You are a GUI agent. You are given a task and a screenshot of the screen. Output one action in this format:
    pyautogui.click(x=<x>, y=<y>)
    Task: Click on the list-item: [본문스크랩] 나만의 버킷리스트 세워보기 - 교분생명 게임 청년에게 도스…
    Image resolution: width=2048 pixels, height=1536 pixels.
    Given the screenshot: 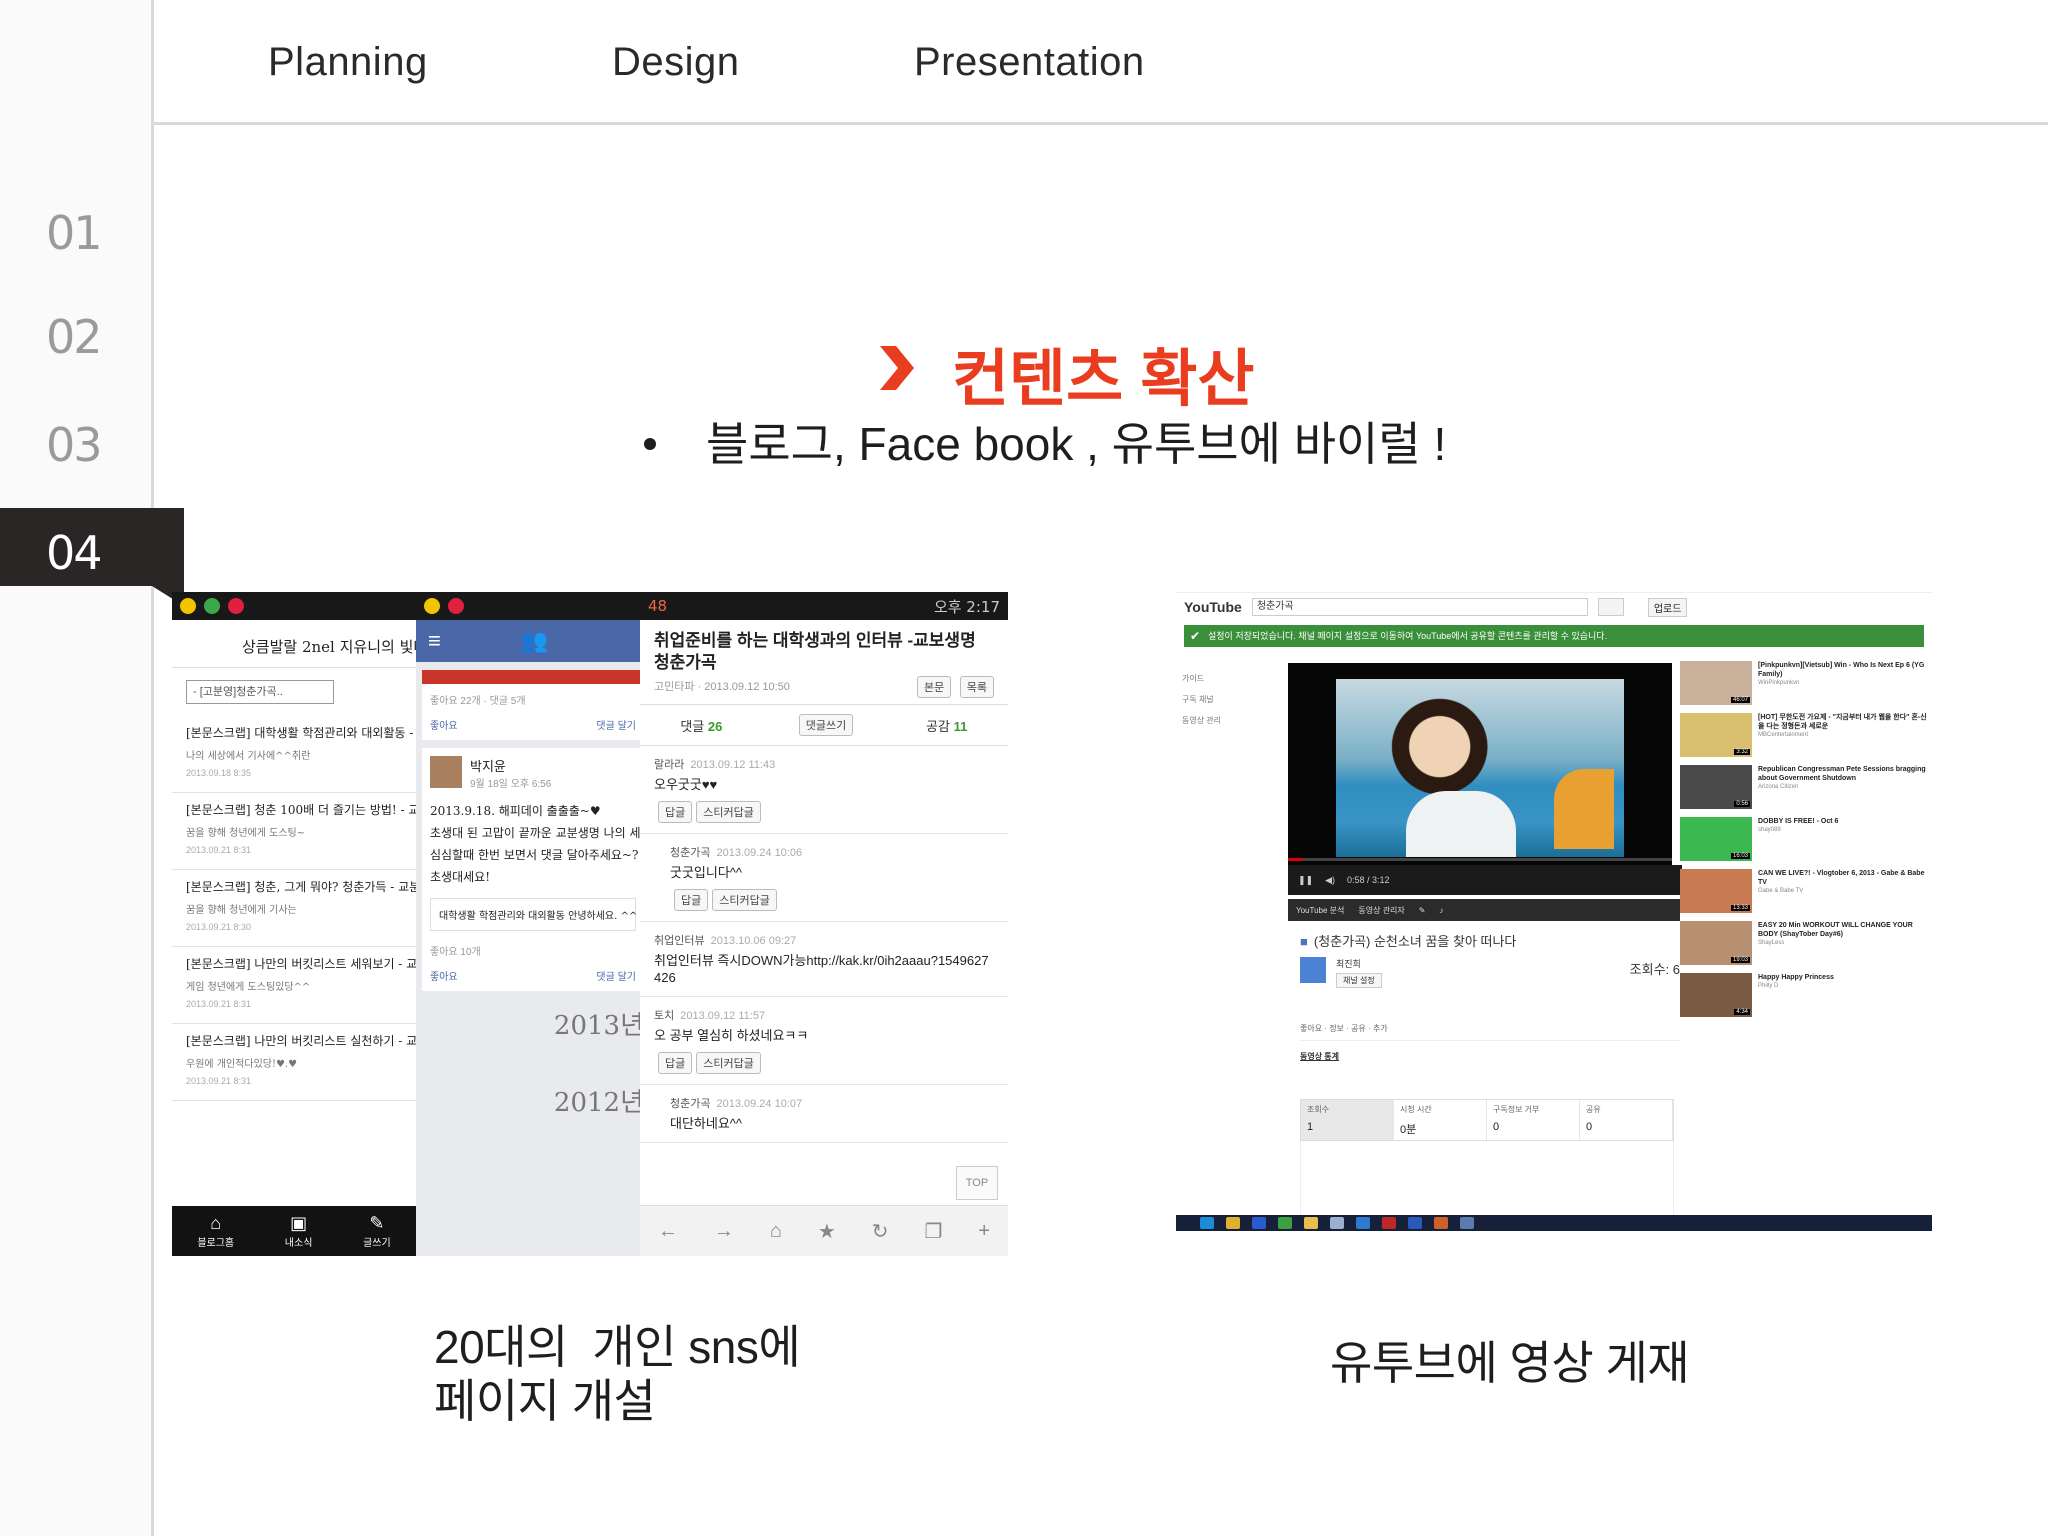 What is the action you would take?
    pyautogui.click(x=294, y=985)
    